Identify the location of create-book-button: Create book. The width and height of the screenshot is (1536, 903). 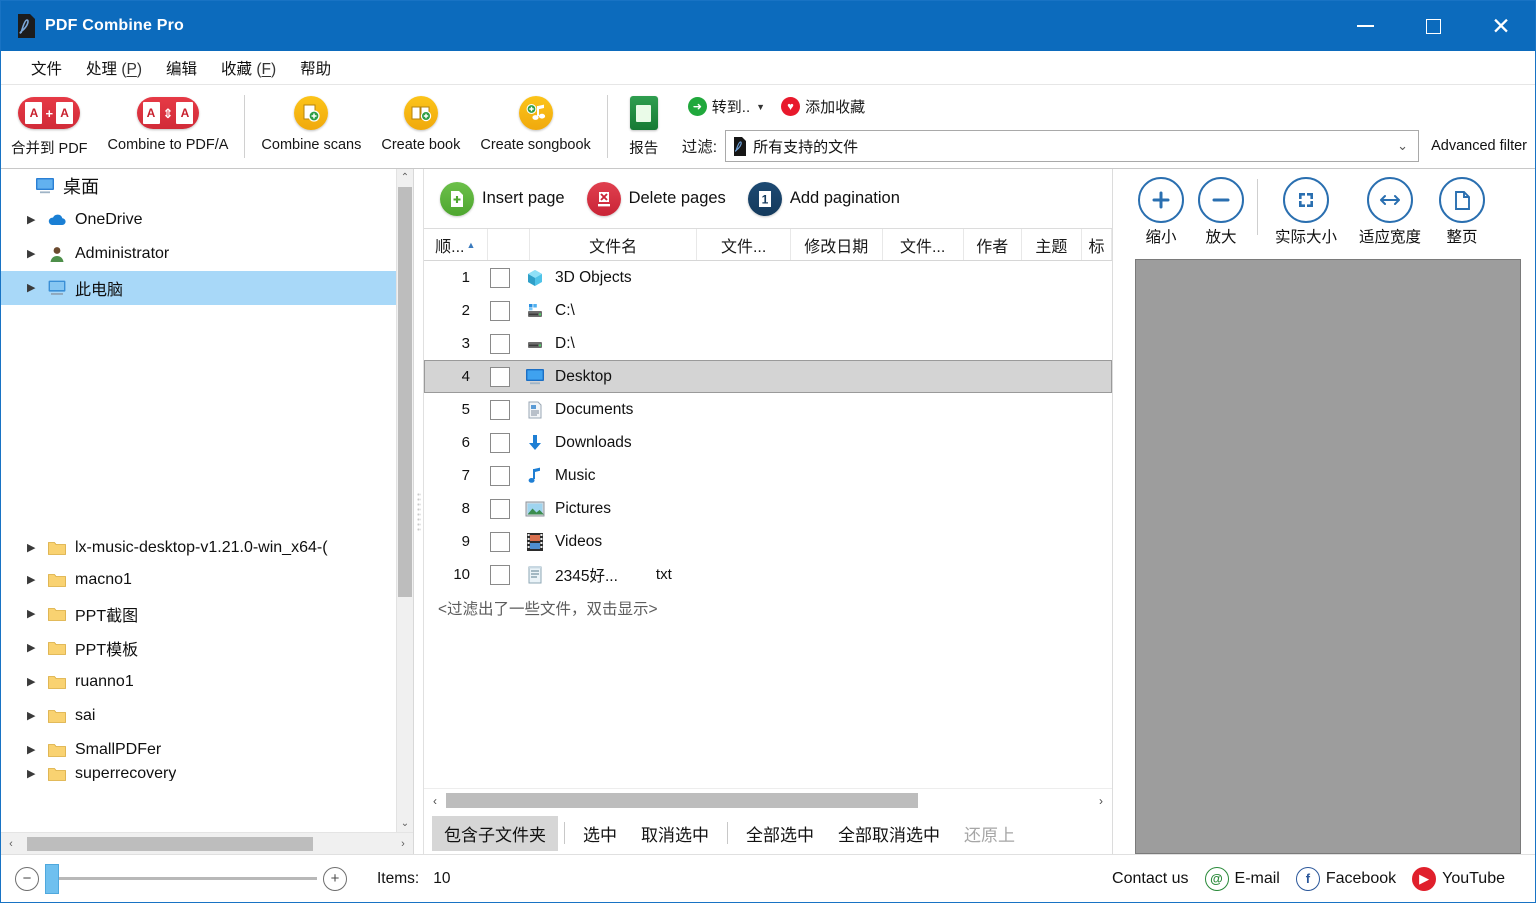
(420, 128).